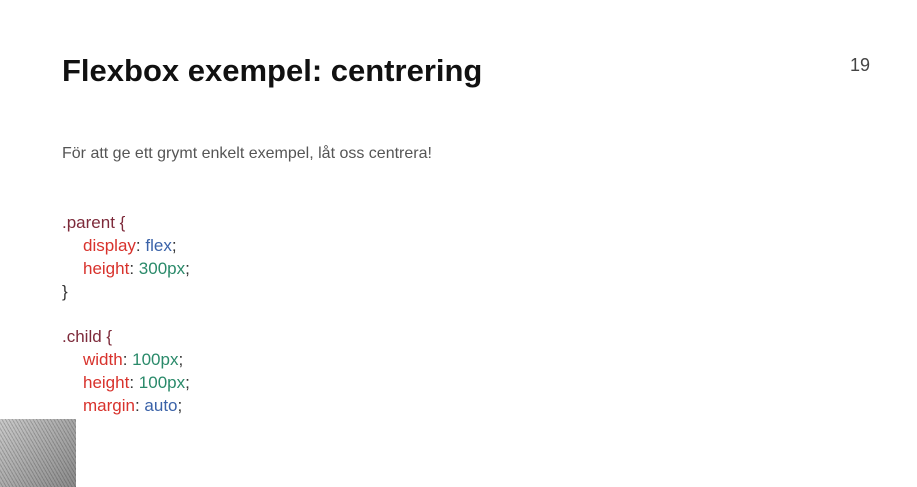  I want to click on css-value: auto, so click(161, 405).